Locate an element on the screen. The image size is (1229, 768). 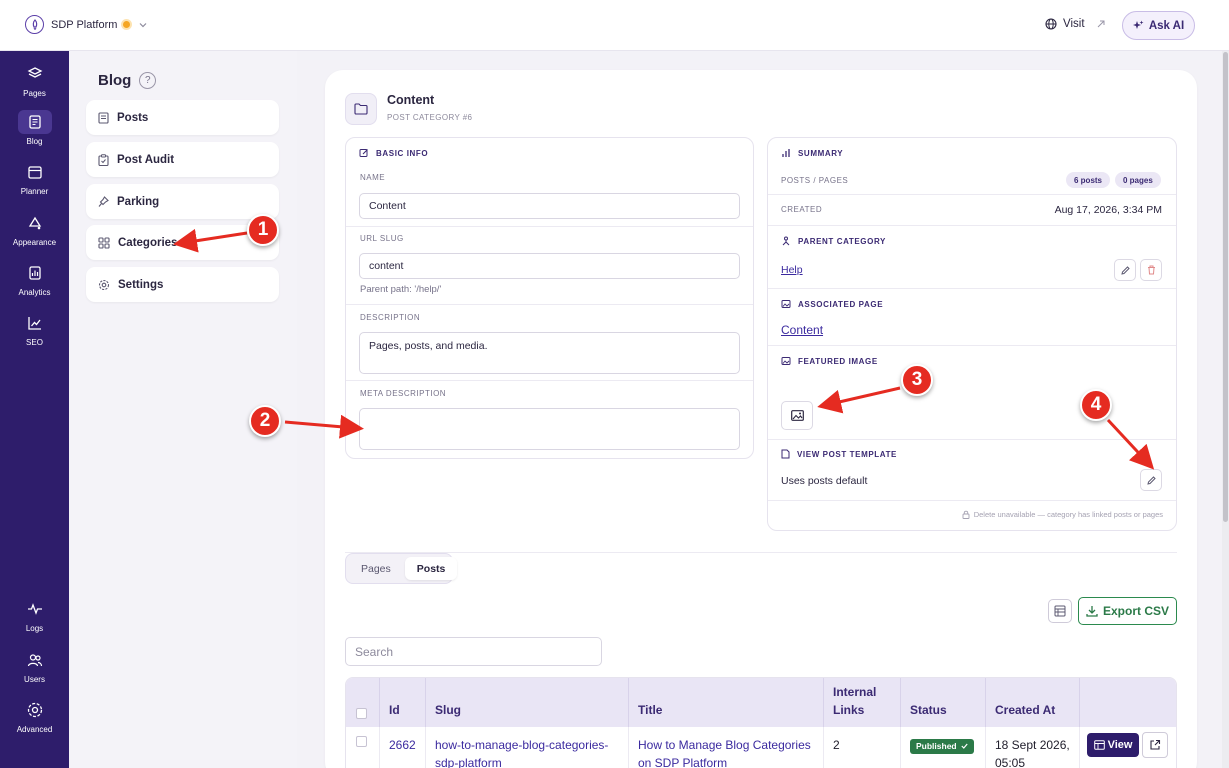
chevron-down-icon is located at coordinates (143, 25).